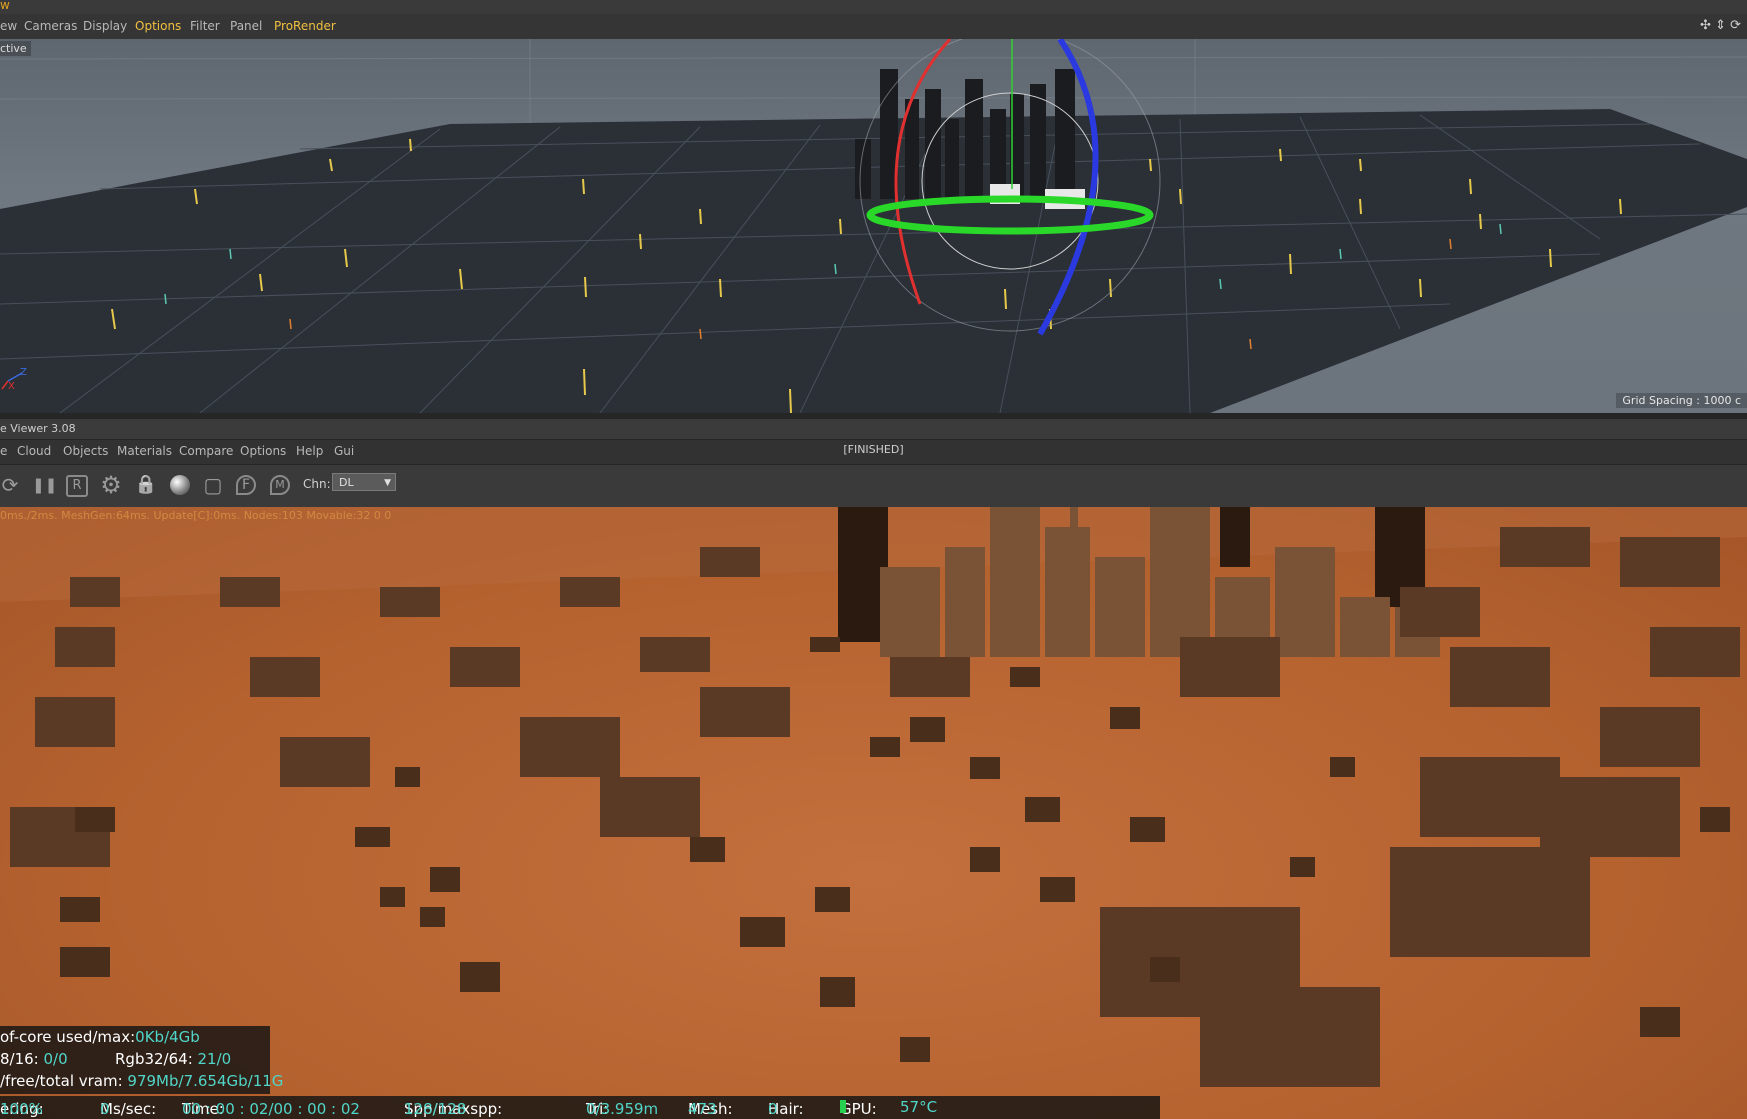 This screenshot has width=1747, height=1119. What do you see at coordinates (280, 485) in the screenshot?
I see `material-pick-icon: M` at bounding box center [280, 485].